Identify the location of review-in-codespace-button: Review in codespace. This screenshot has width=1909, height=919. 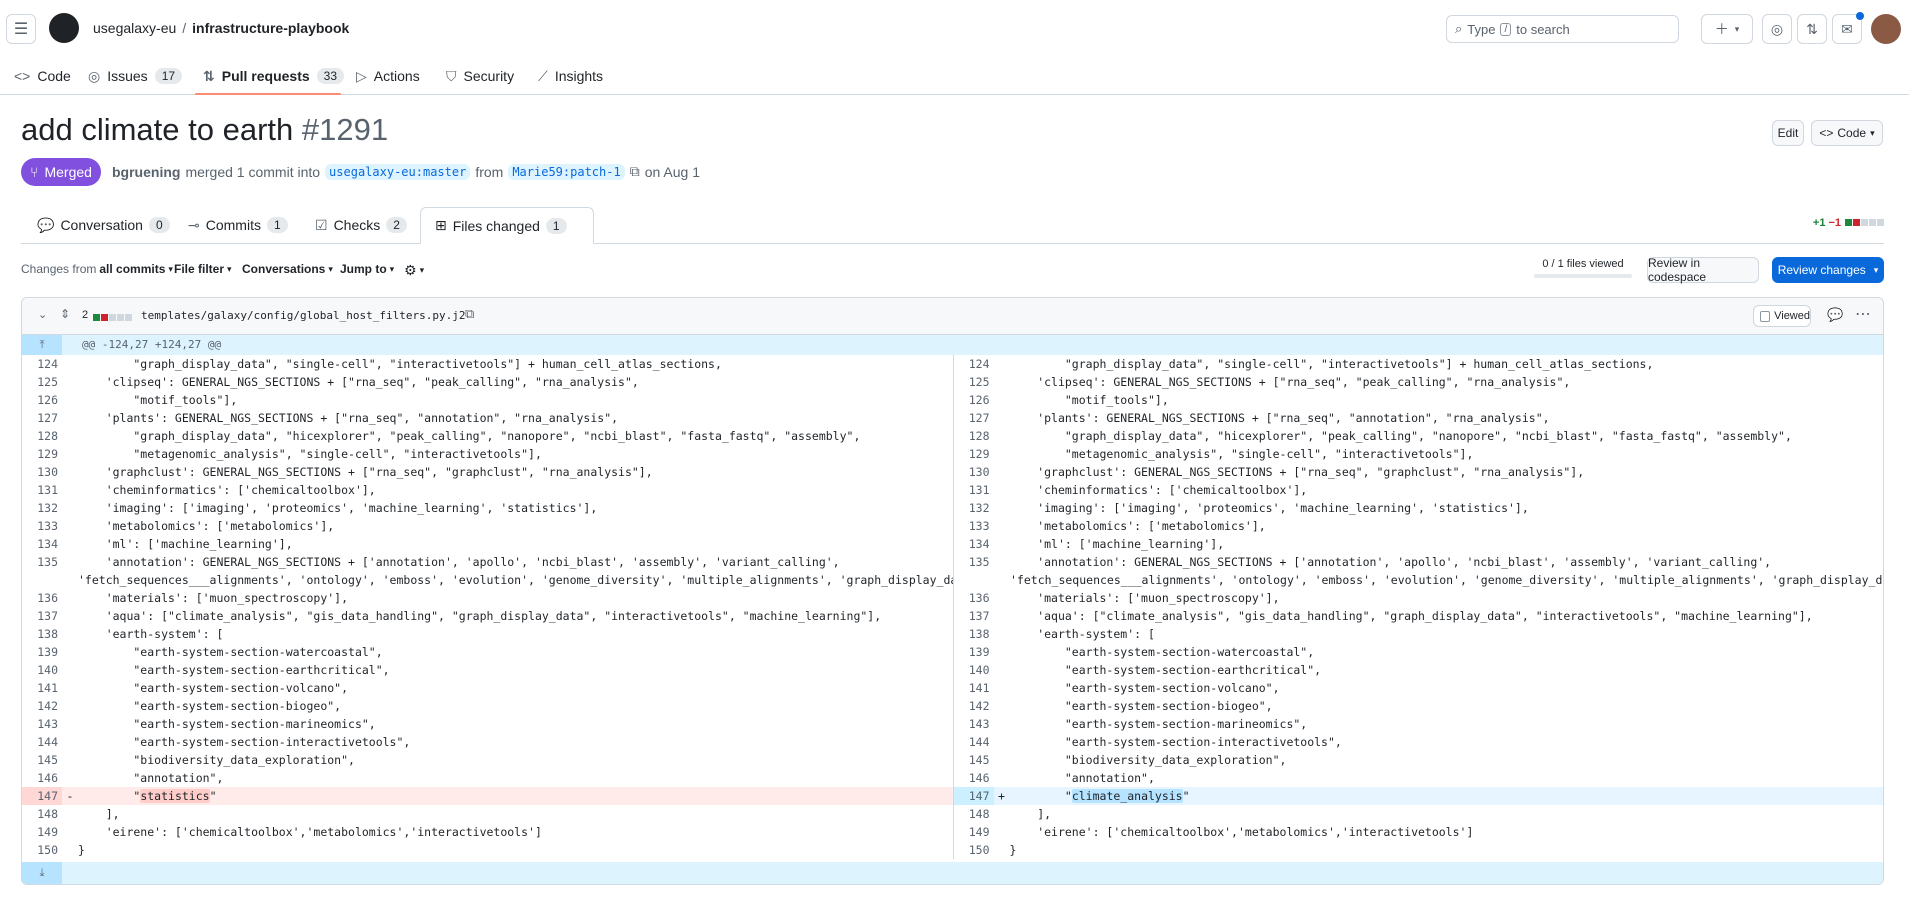
(1703, 270).